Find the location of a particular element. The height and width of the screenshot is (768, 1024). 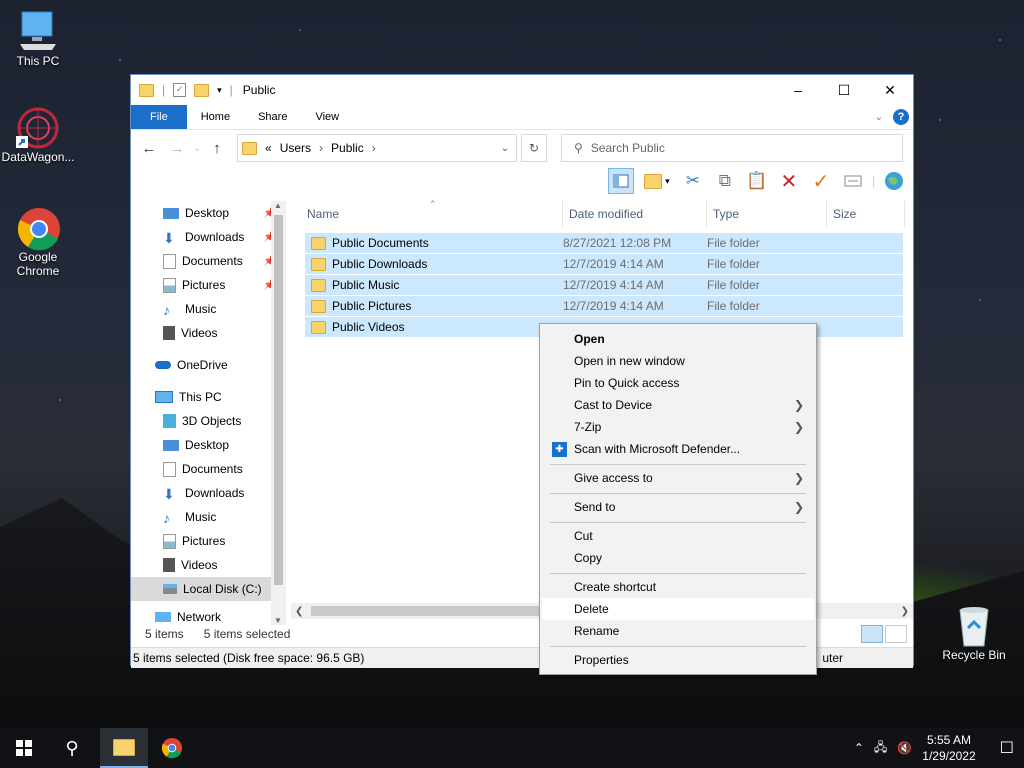

expand-ribbon-icon: ⌄ is located at coordinates (879, 117).